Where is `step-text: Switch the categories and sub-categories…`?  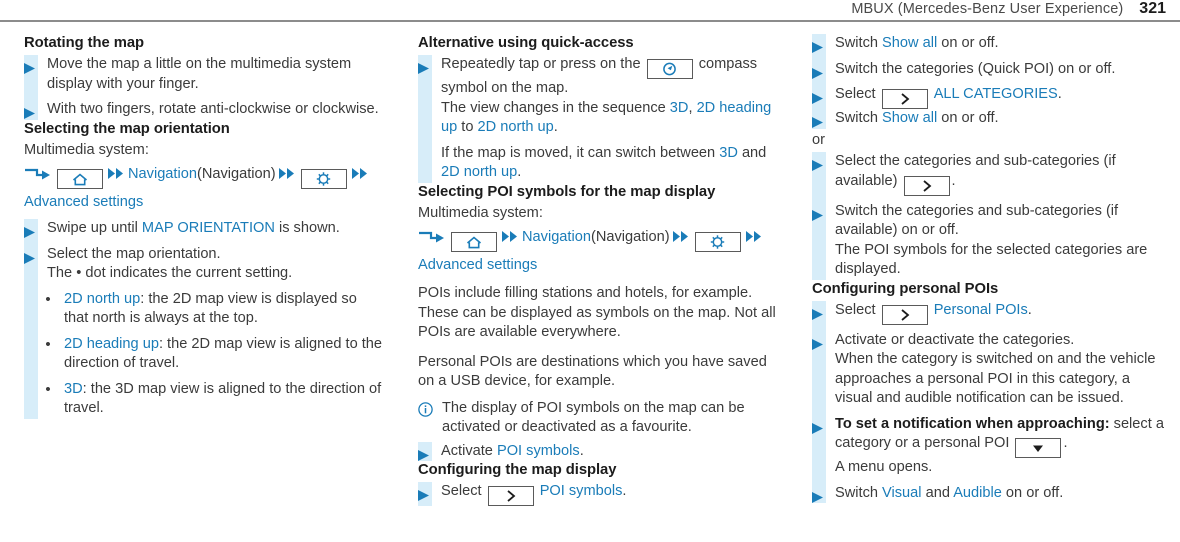 step-text: Switch the categories and sub-categories… is located at coordinates (977, 220).